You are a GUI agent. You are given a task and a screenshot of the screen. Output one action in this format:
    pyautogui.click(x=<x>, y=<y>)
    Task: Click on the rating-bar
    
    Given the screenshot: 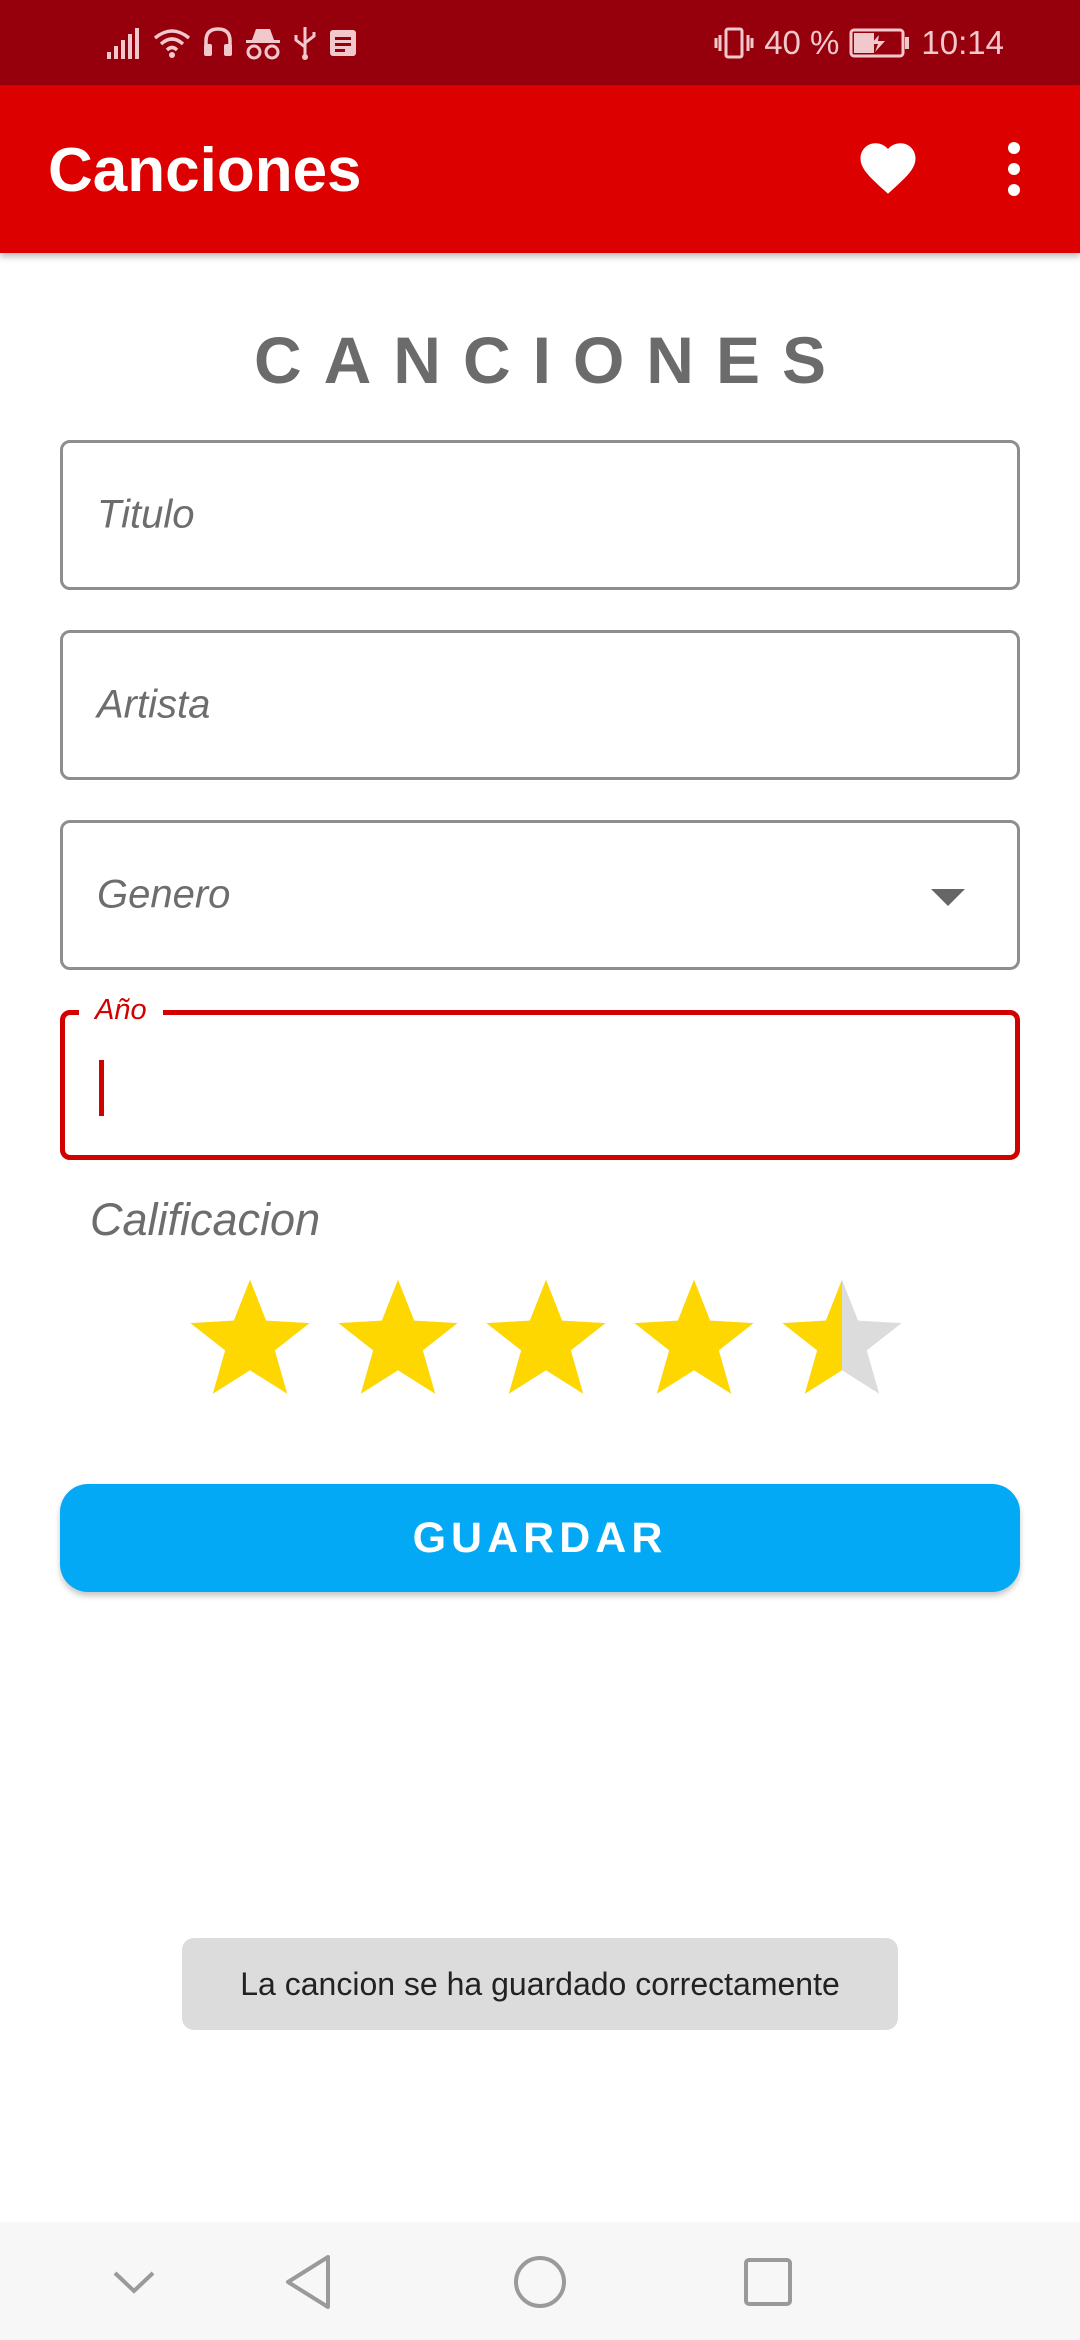 What is the action you would take?
    pyautogui.click(x=546, y=1338)
    